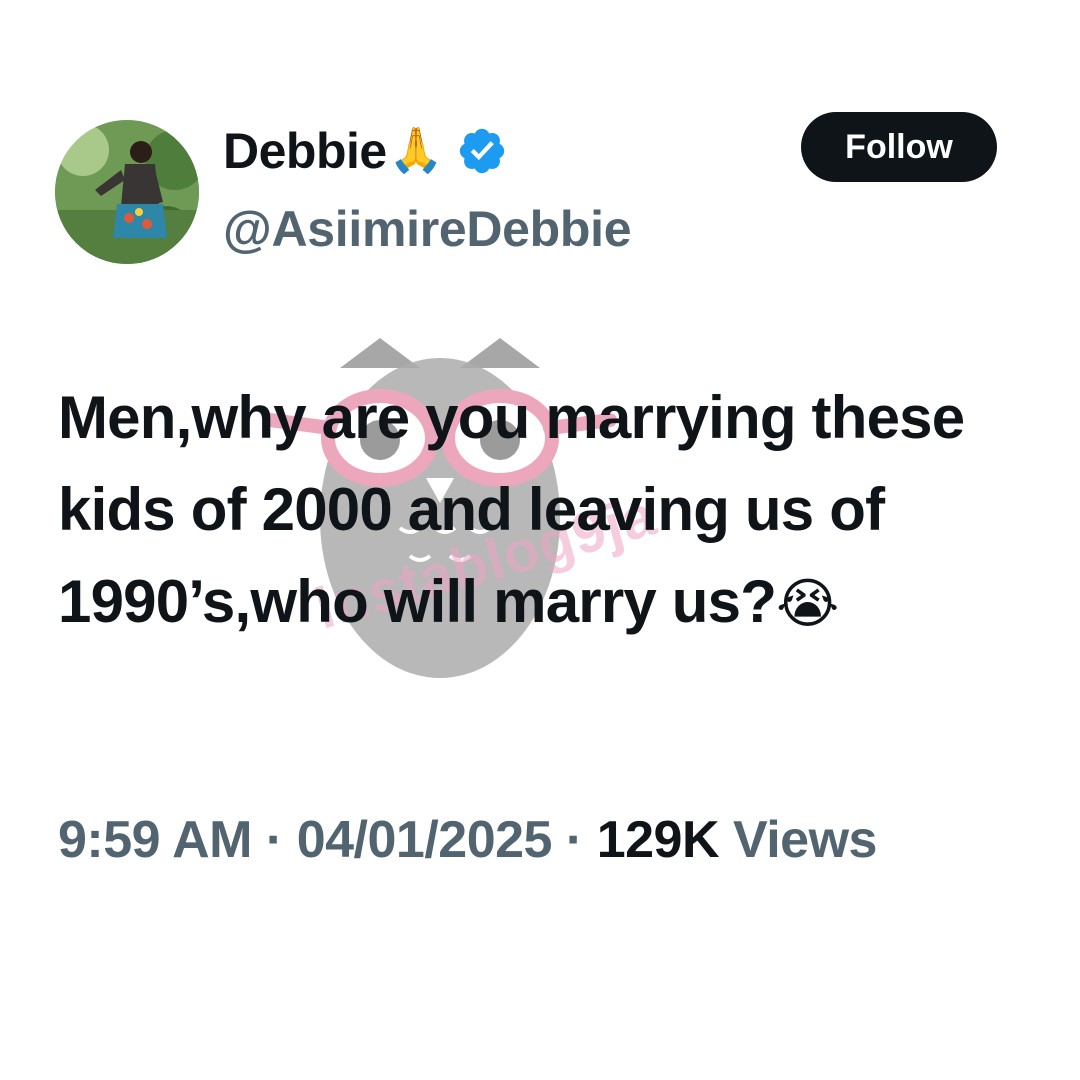 The height and width of the screenshot is (1080, 1080). Describe the element at coordinates (481, 151) in the screenshot. I see `verified-badge-icon` at that location.